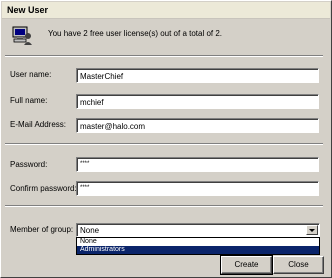 Image resolution: width=332 pixels, height=278 pixels. I want to click on close-button-label: Close, so click(298, 264).